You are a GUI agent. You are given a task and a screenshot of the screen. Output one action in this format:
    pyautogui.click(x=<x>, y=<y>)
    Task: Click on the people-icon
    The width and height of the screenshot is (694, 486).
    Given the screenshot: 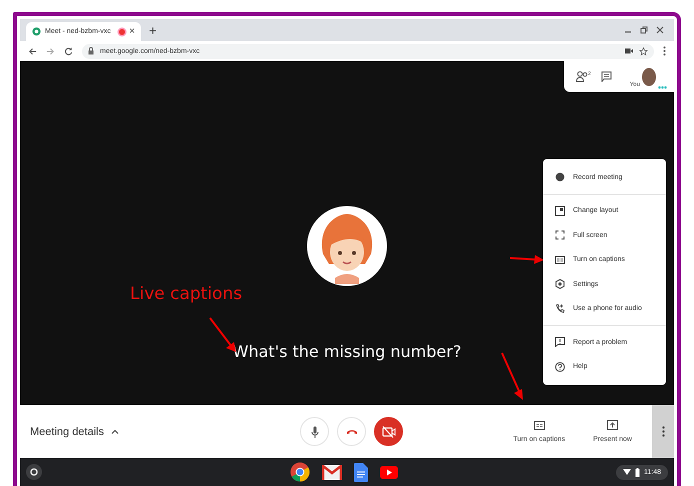 What is the action you would take?
    pyautogui.click(x=582, y=76)
    